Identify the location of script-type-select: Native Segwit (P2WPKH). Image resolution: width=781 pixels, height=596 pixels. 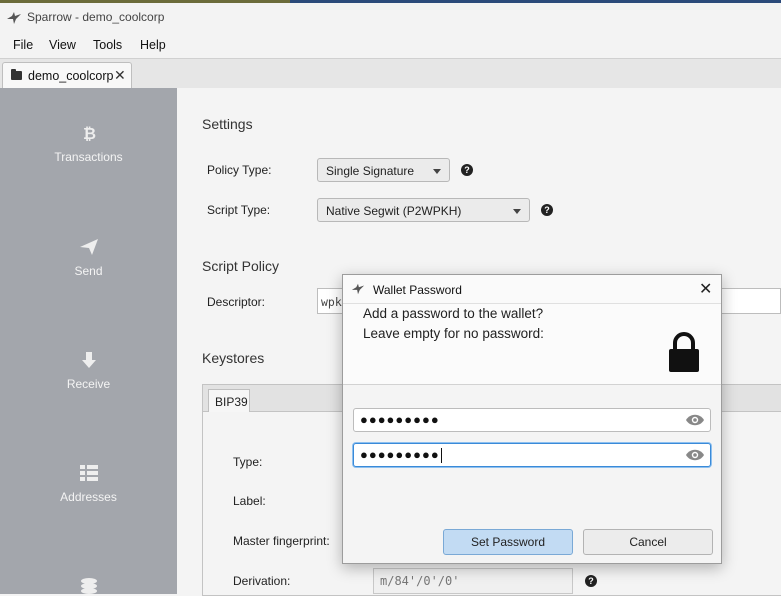
(423, 210).